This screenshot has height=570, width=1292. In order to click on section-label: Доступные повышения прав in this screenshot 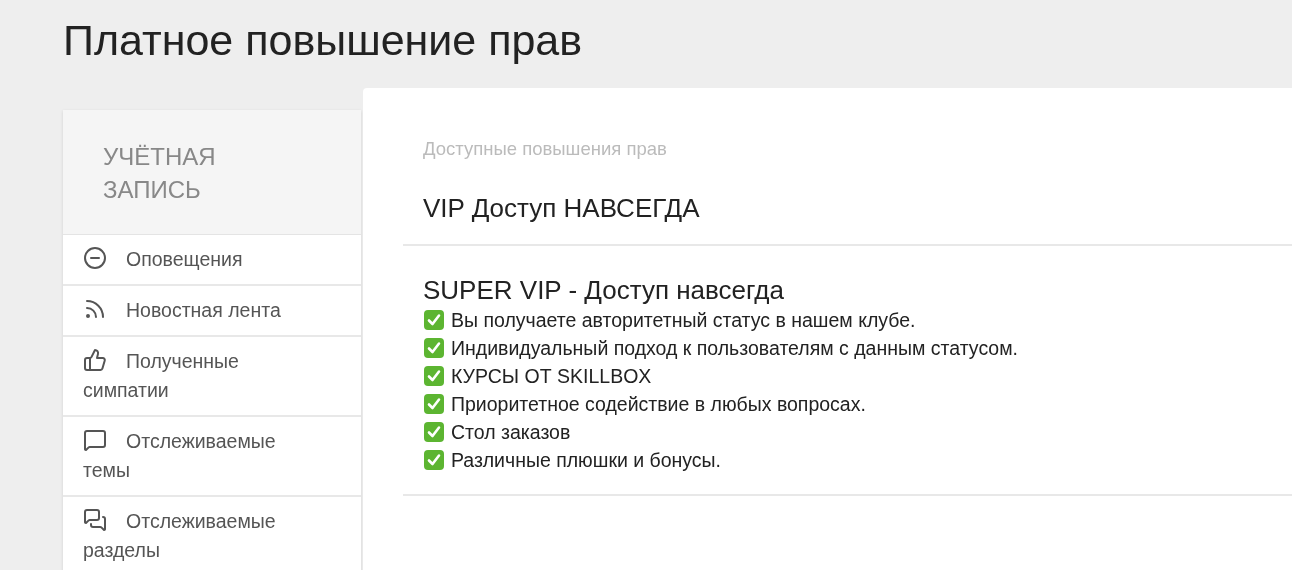, I will do `click(545, 149)`.